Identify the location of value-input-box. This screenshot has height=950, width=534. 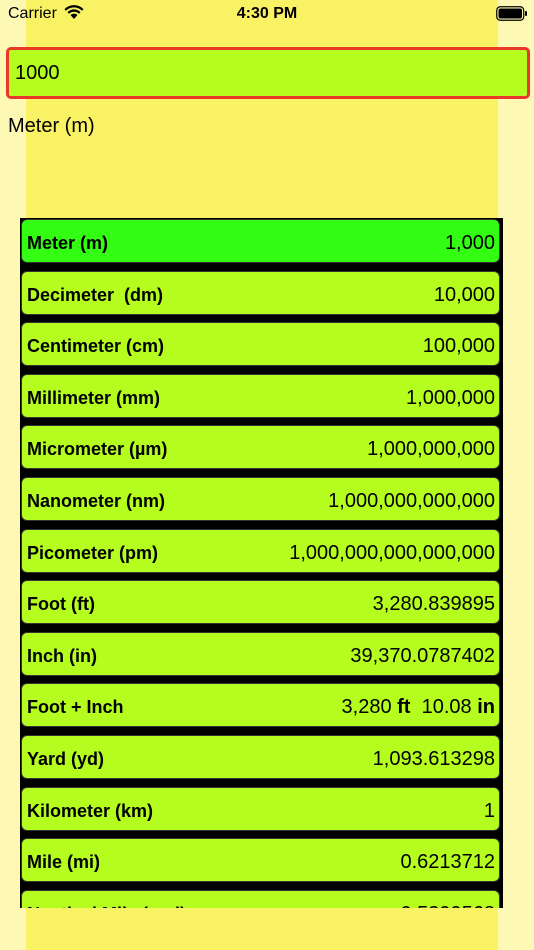
(268, 73).